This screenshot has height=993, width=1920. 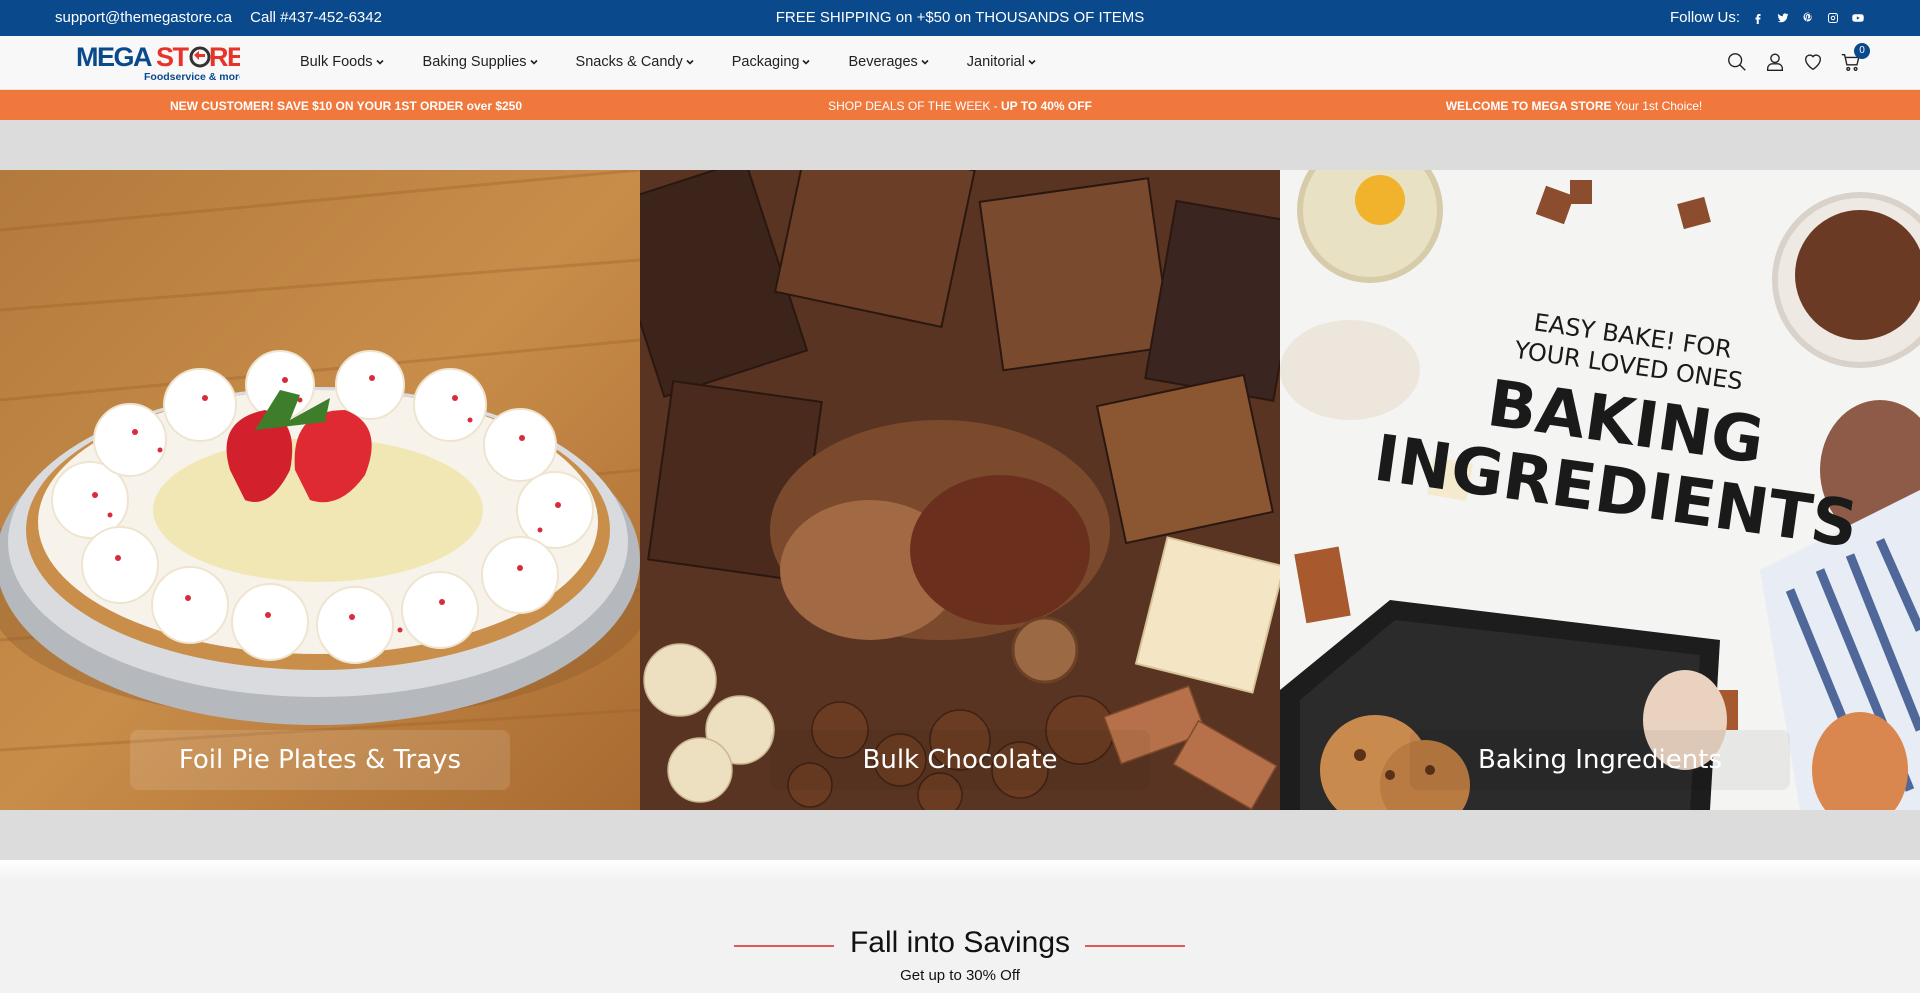 I want to click on phone-link: Call #437-452-6342, so click(x=316, y=17).